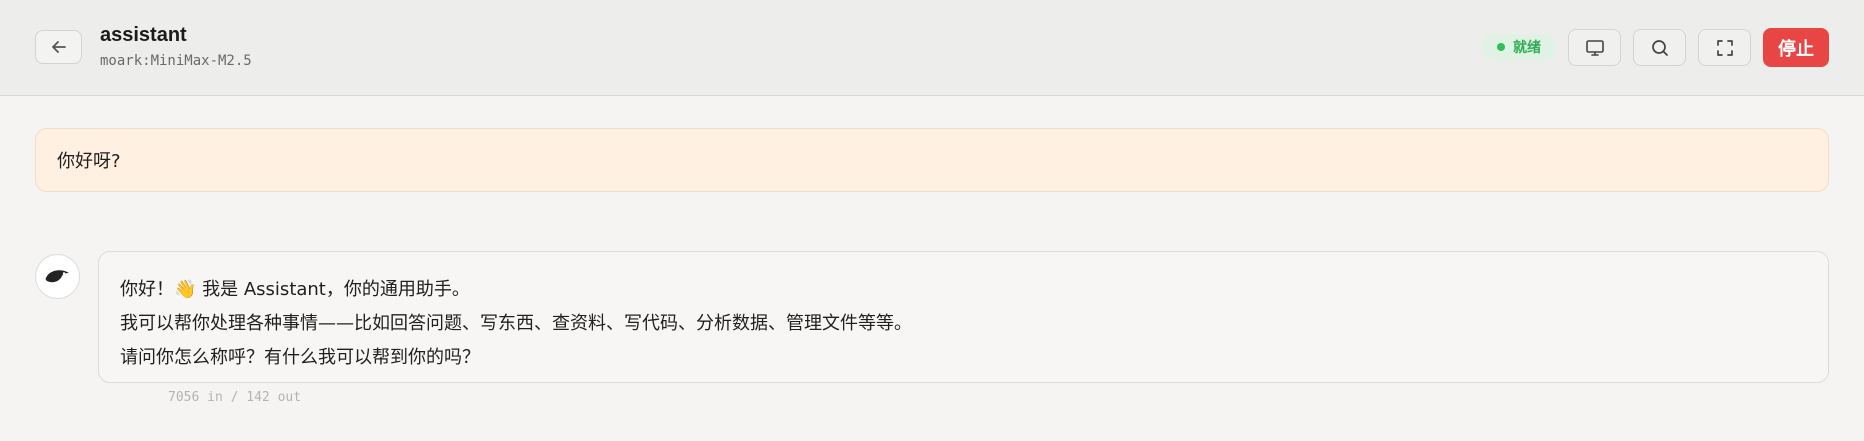  I want to click on assistant-line-1: 你好！👋 我是 Assistant，你的通用助手。, so click(963, 290).